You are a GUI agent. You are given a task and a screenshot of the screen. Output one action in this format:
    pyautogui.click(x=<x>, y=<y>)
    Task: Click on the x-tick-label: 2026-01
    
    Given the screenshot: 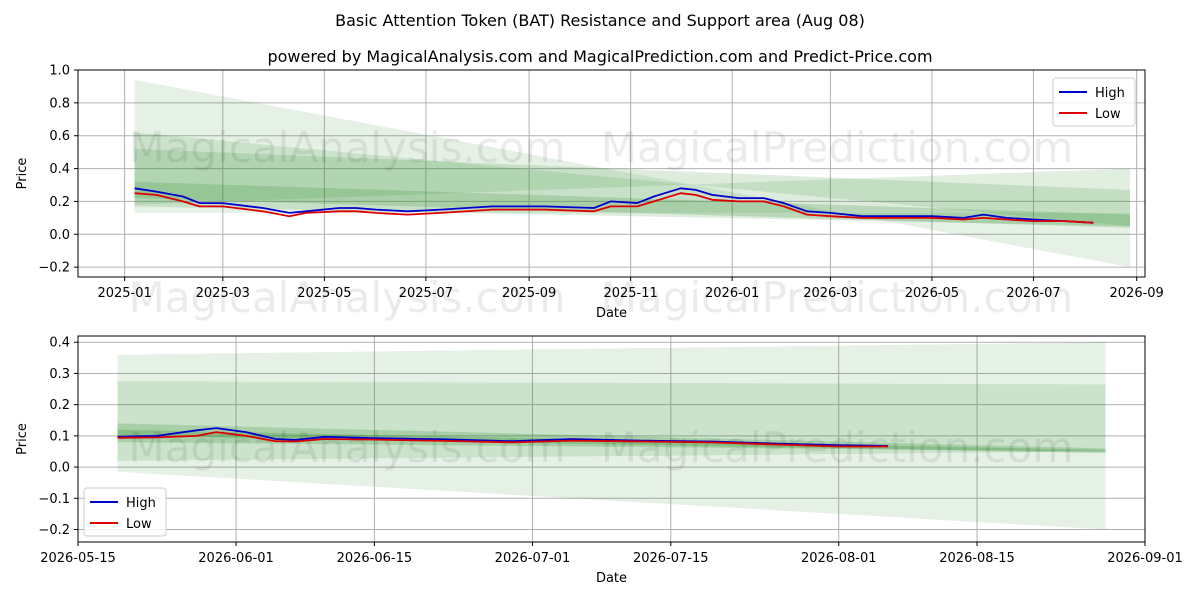 What is the action you would take?
    pyautogui.click(x=732, y=293)
    